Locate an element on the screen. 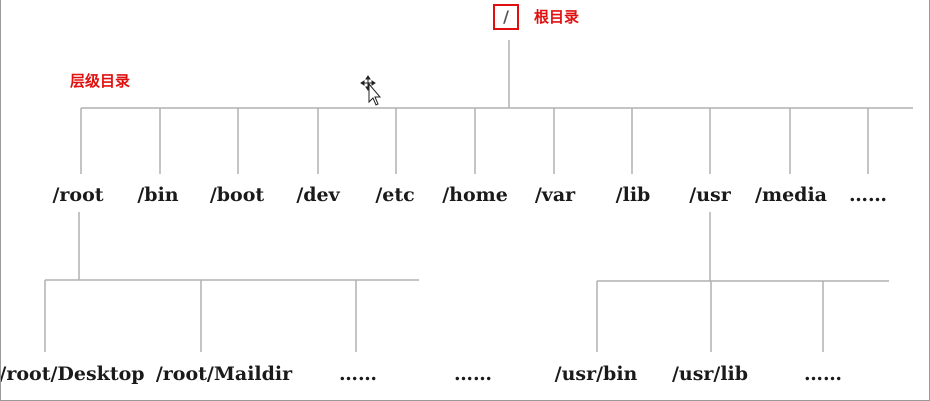 The image size is (930, 401). dir-bin: /bin is located at coordinates (158, 195).